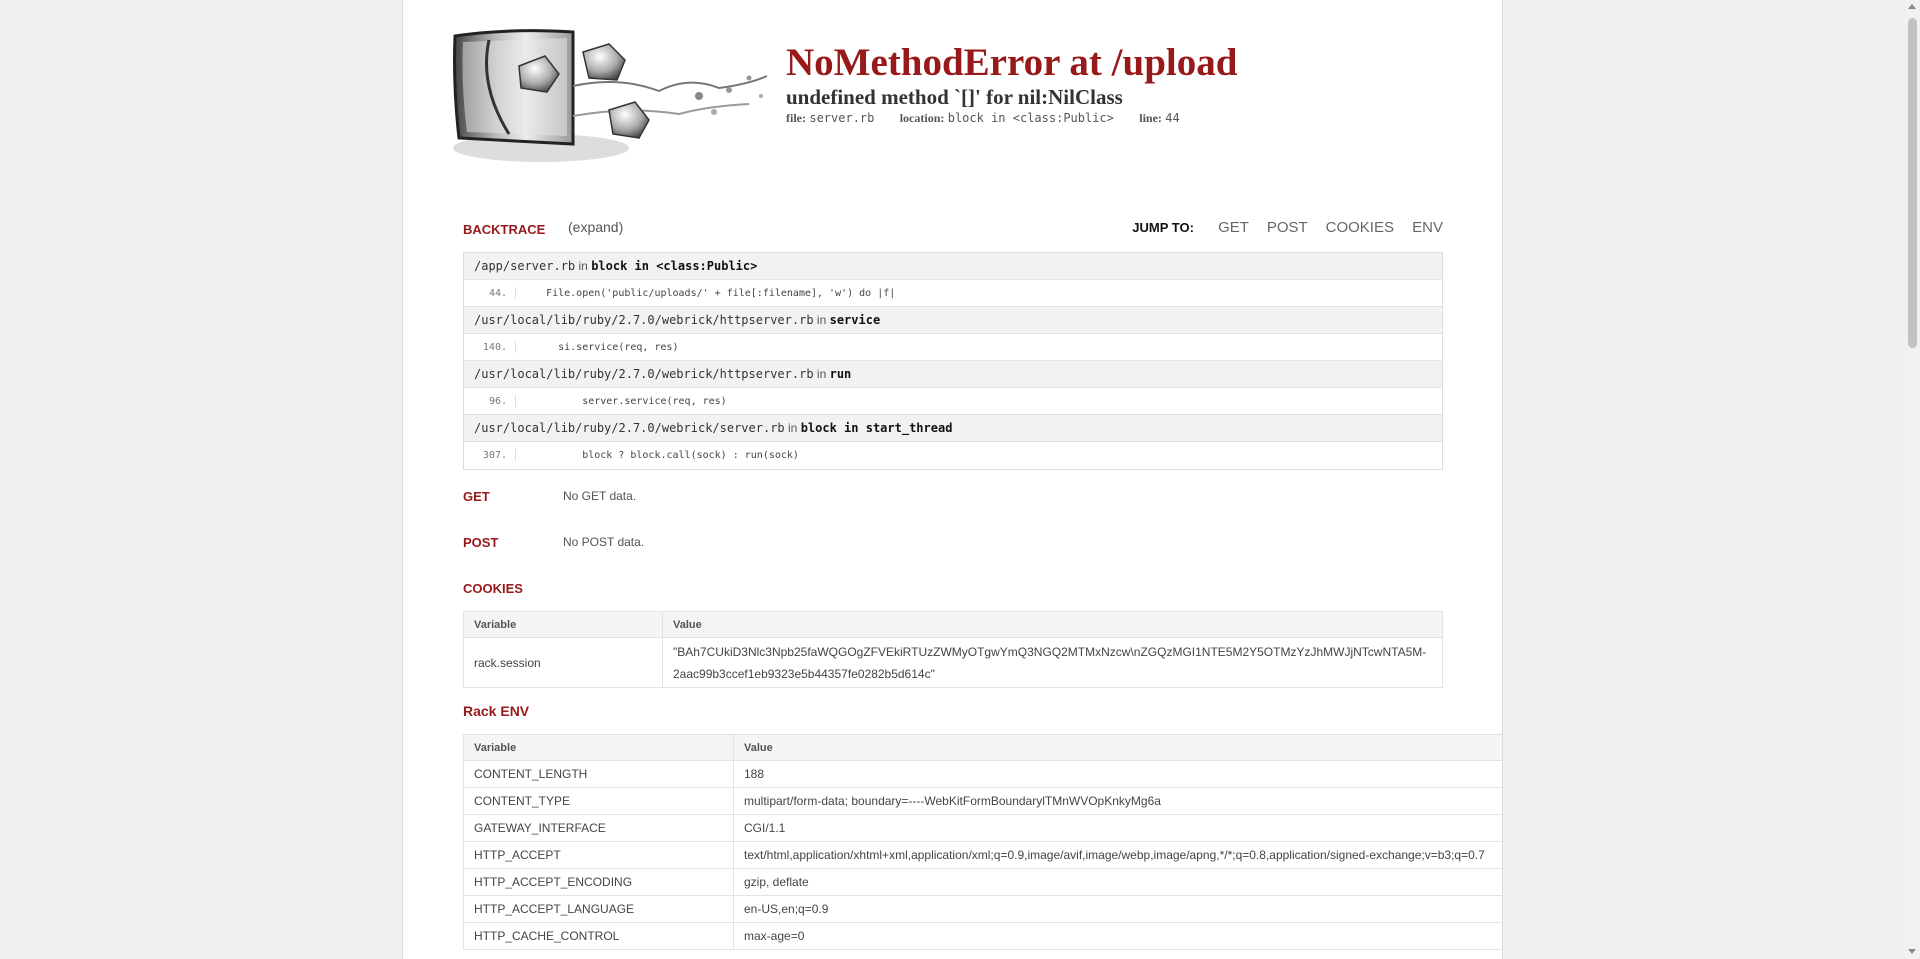 This screenshot has height=959, width=1920. What do you see at coordinates (610, 95) in the screenshot?
I see `sinatra-glass-logo-icon` at bounding box center [610, 95].